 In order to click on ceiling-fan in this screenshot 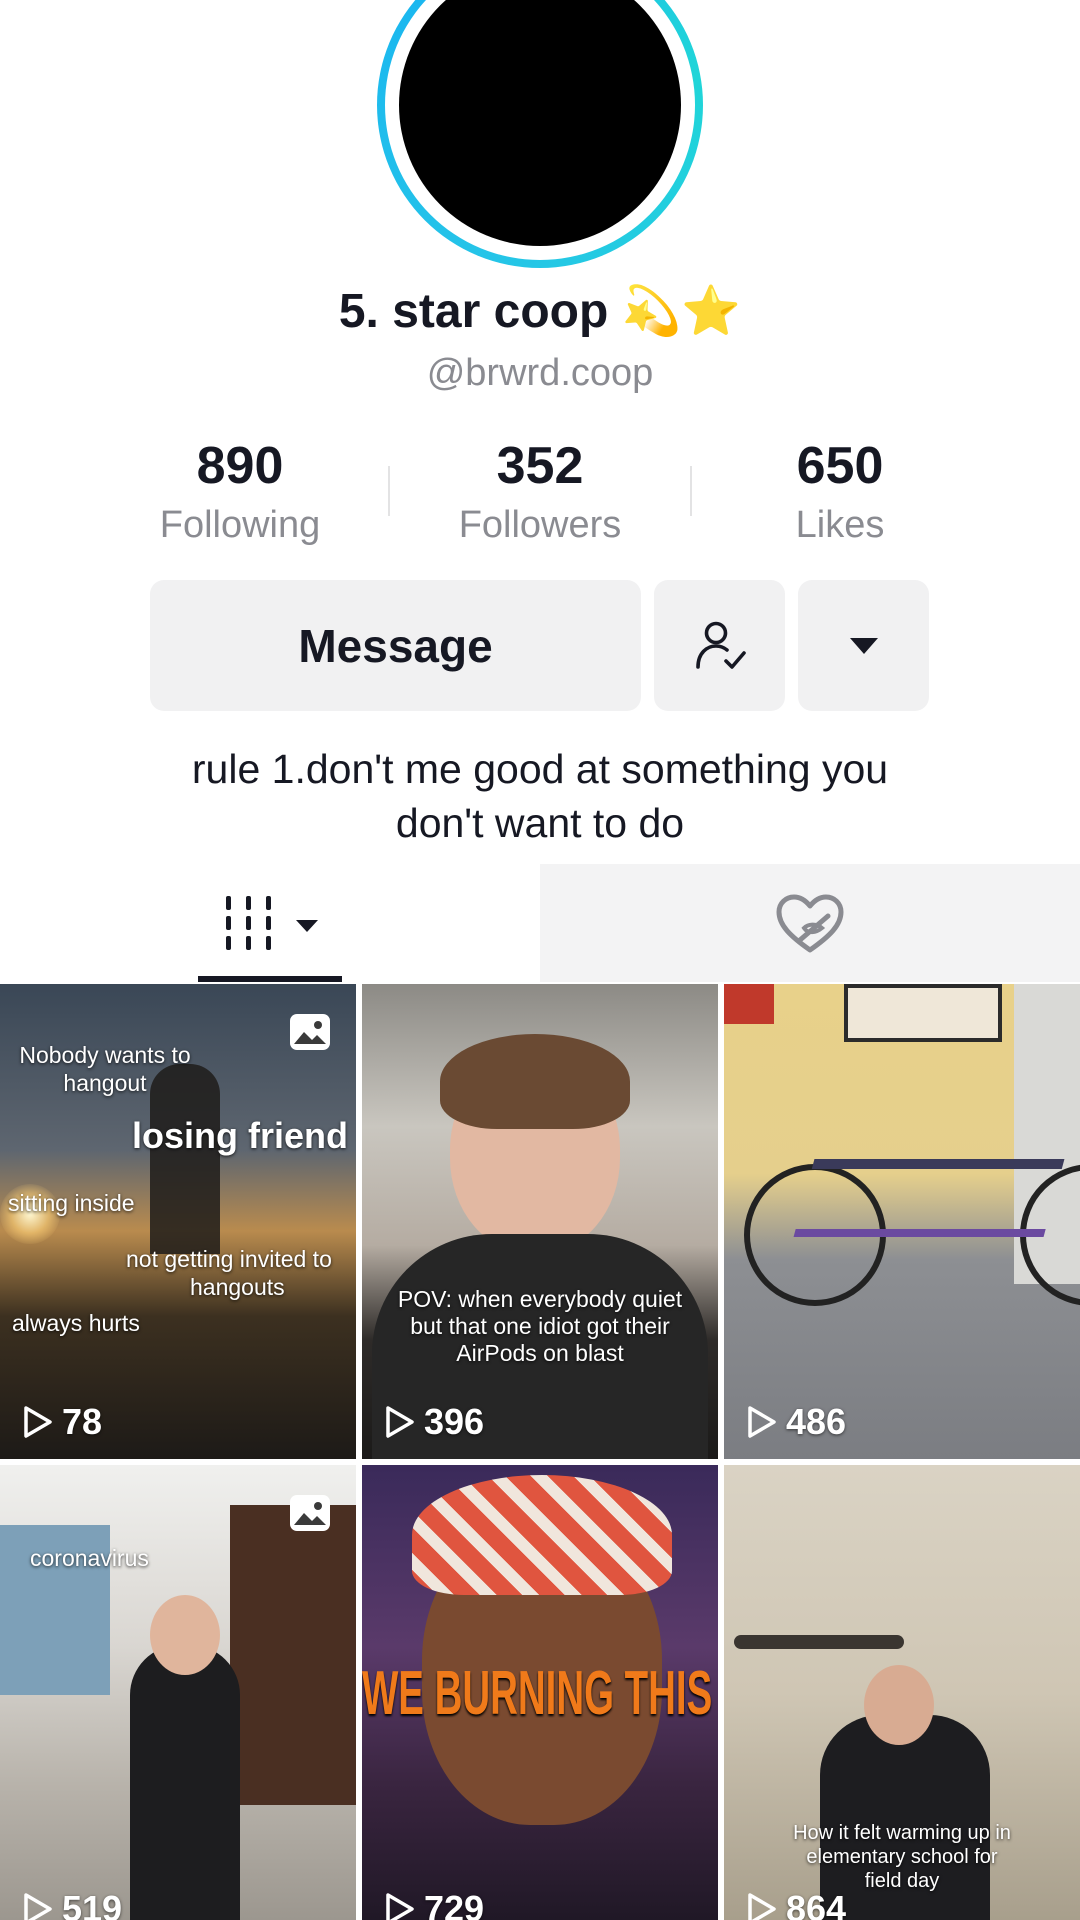, I will do `click(819, 1642)`.